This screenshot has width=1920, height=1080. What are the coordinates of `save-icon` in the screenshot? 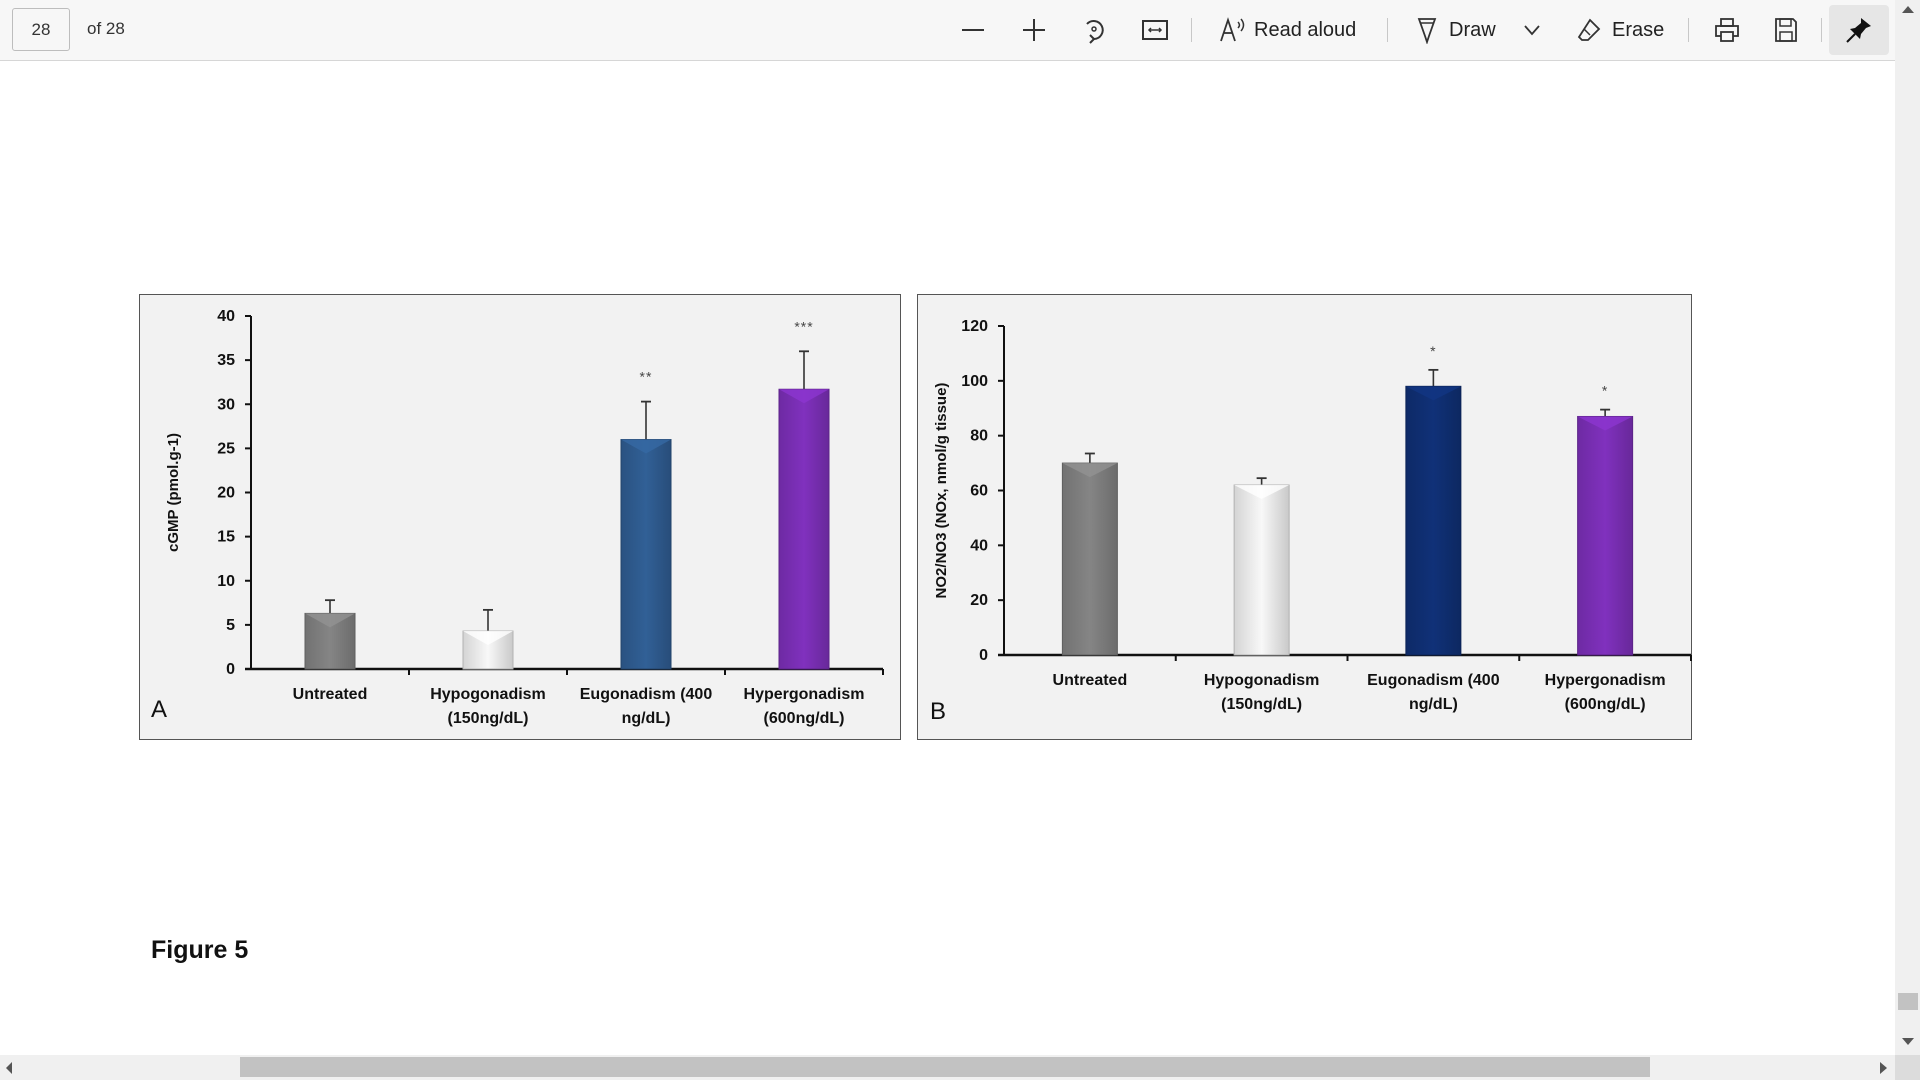 It's located at (1786, 30).